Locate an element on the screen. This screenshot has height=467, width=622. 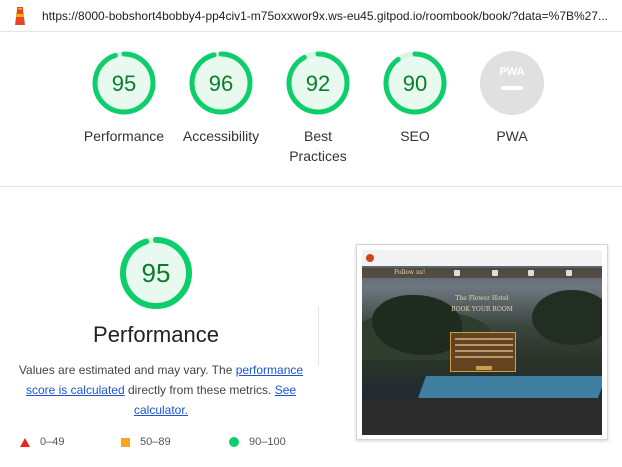
gauge-performance: 95 Performance is located at coordinates (124, 98).